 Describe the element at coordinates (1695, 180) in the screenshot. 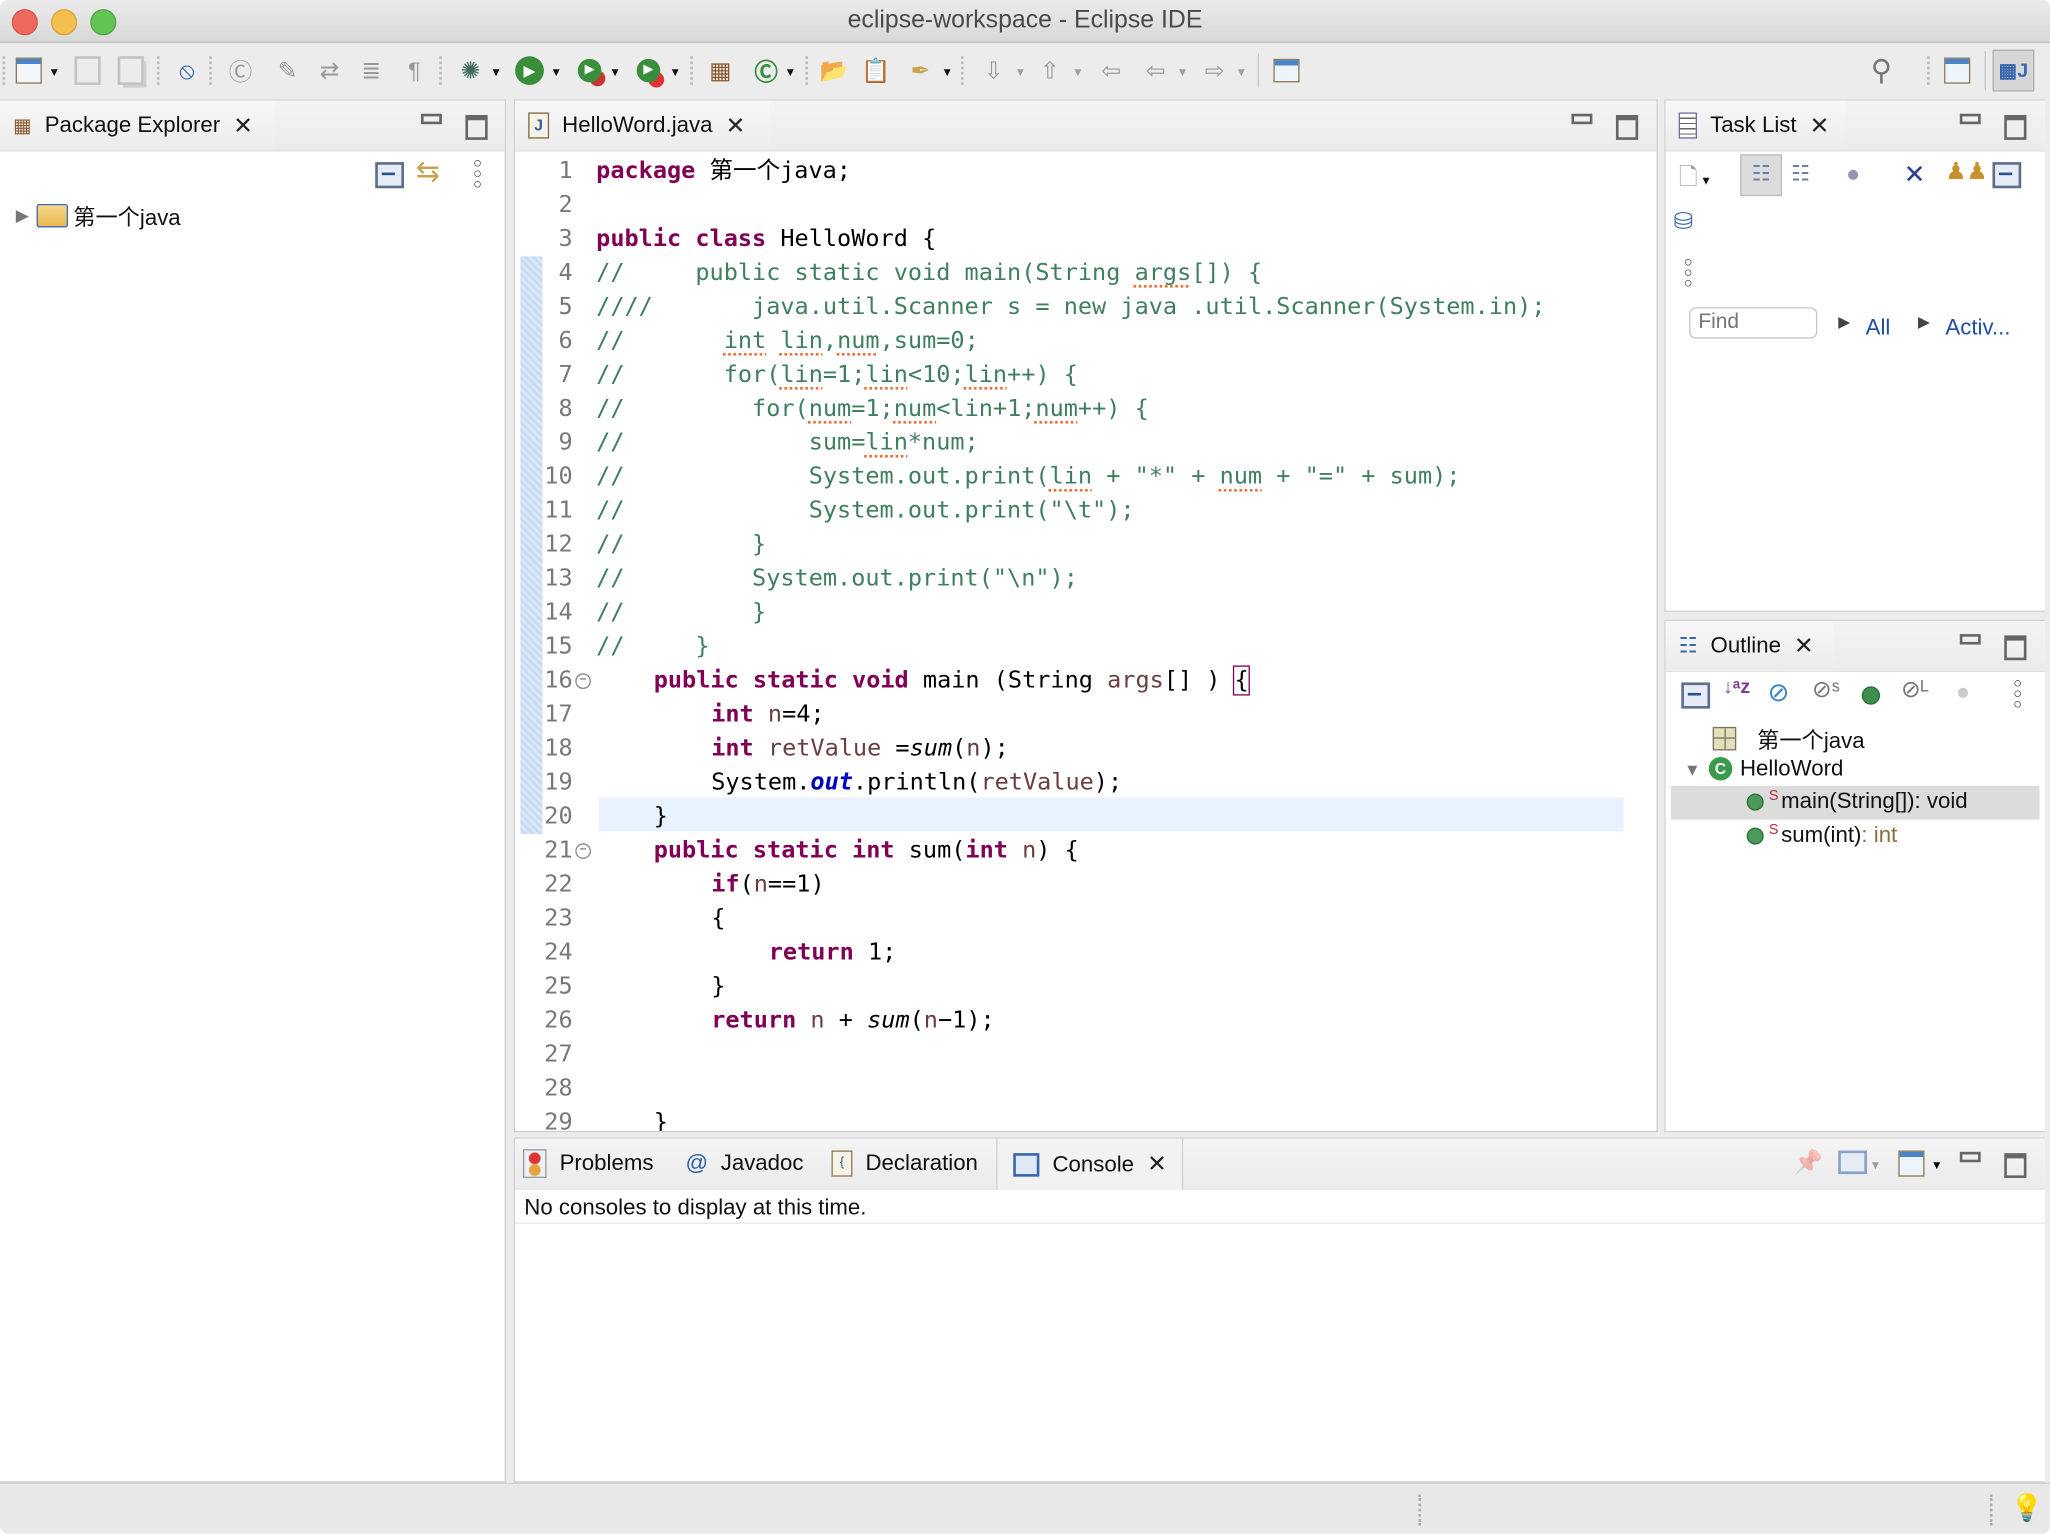

I see `new-task-button: 🗋 ▼` at that location.